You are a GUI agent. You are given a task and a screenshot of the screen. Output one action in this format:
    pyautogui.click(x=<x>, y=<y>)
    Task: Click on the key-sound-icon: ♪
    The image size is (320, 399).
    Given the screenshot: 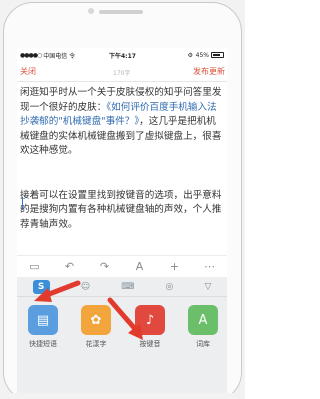 What is the action you would take?
    pyautogui.click(x=150, y=320)
    